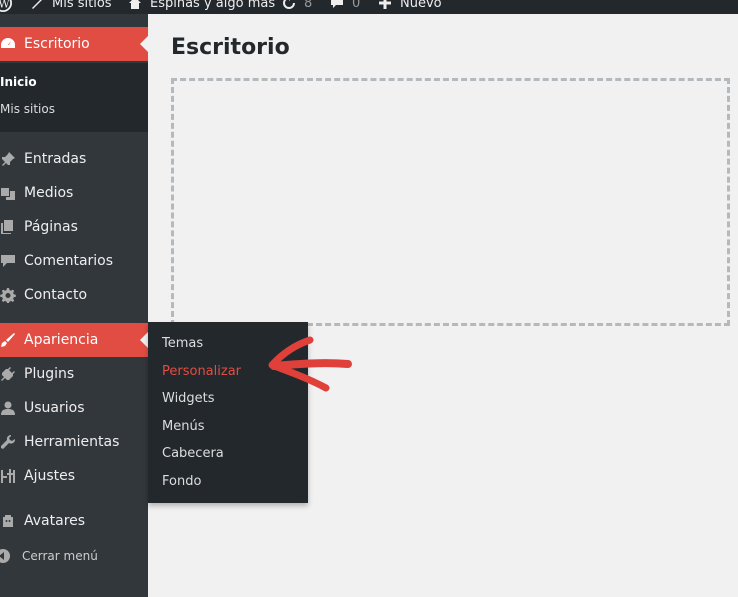  What do you see at coordinates (51, 227) in the screenshot?
I see `menu-label-paginas: Páginas` at bounding box center [51, 227].